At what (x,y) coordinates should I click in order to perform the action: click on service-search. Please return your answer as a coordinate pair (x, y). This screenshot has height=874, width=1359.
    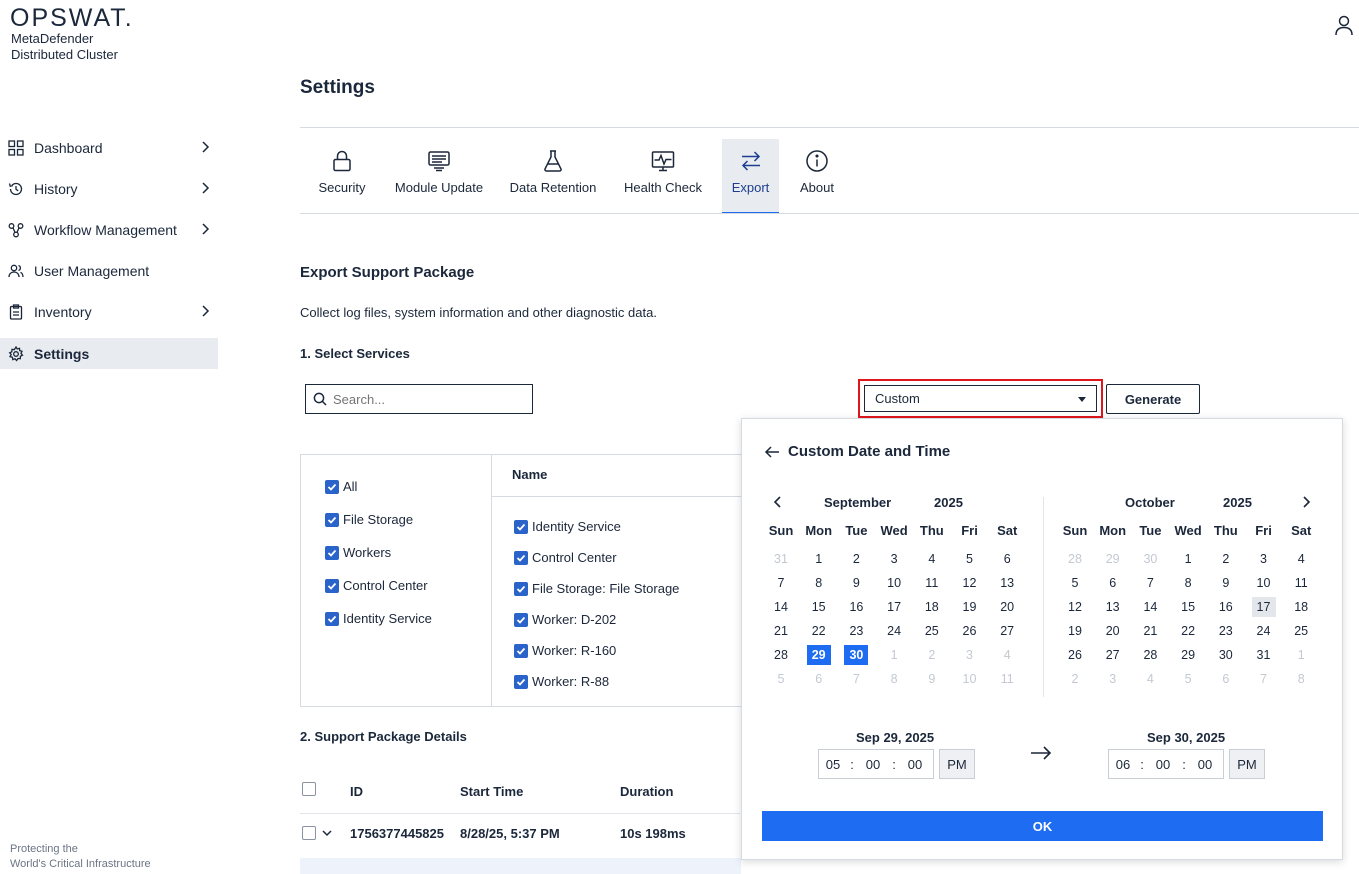
    Looking at the image, I should click on (419, 399).